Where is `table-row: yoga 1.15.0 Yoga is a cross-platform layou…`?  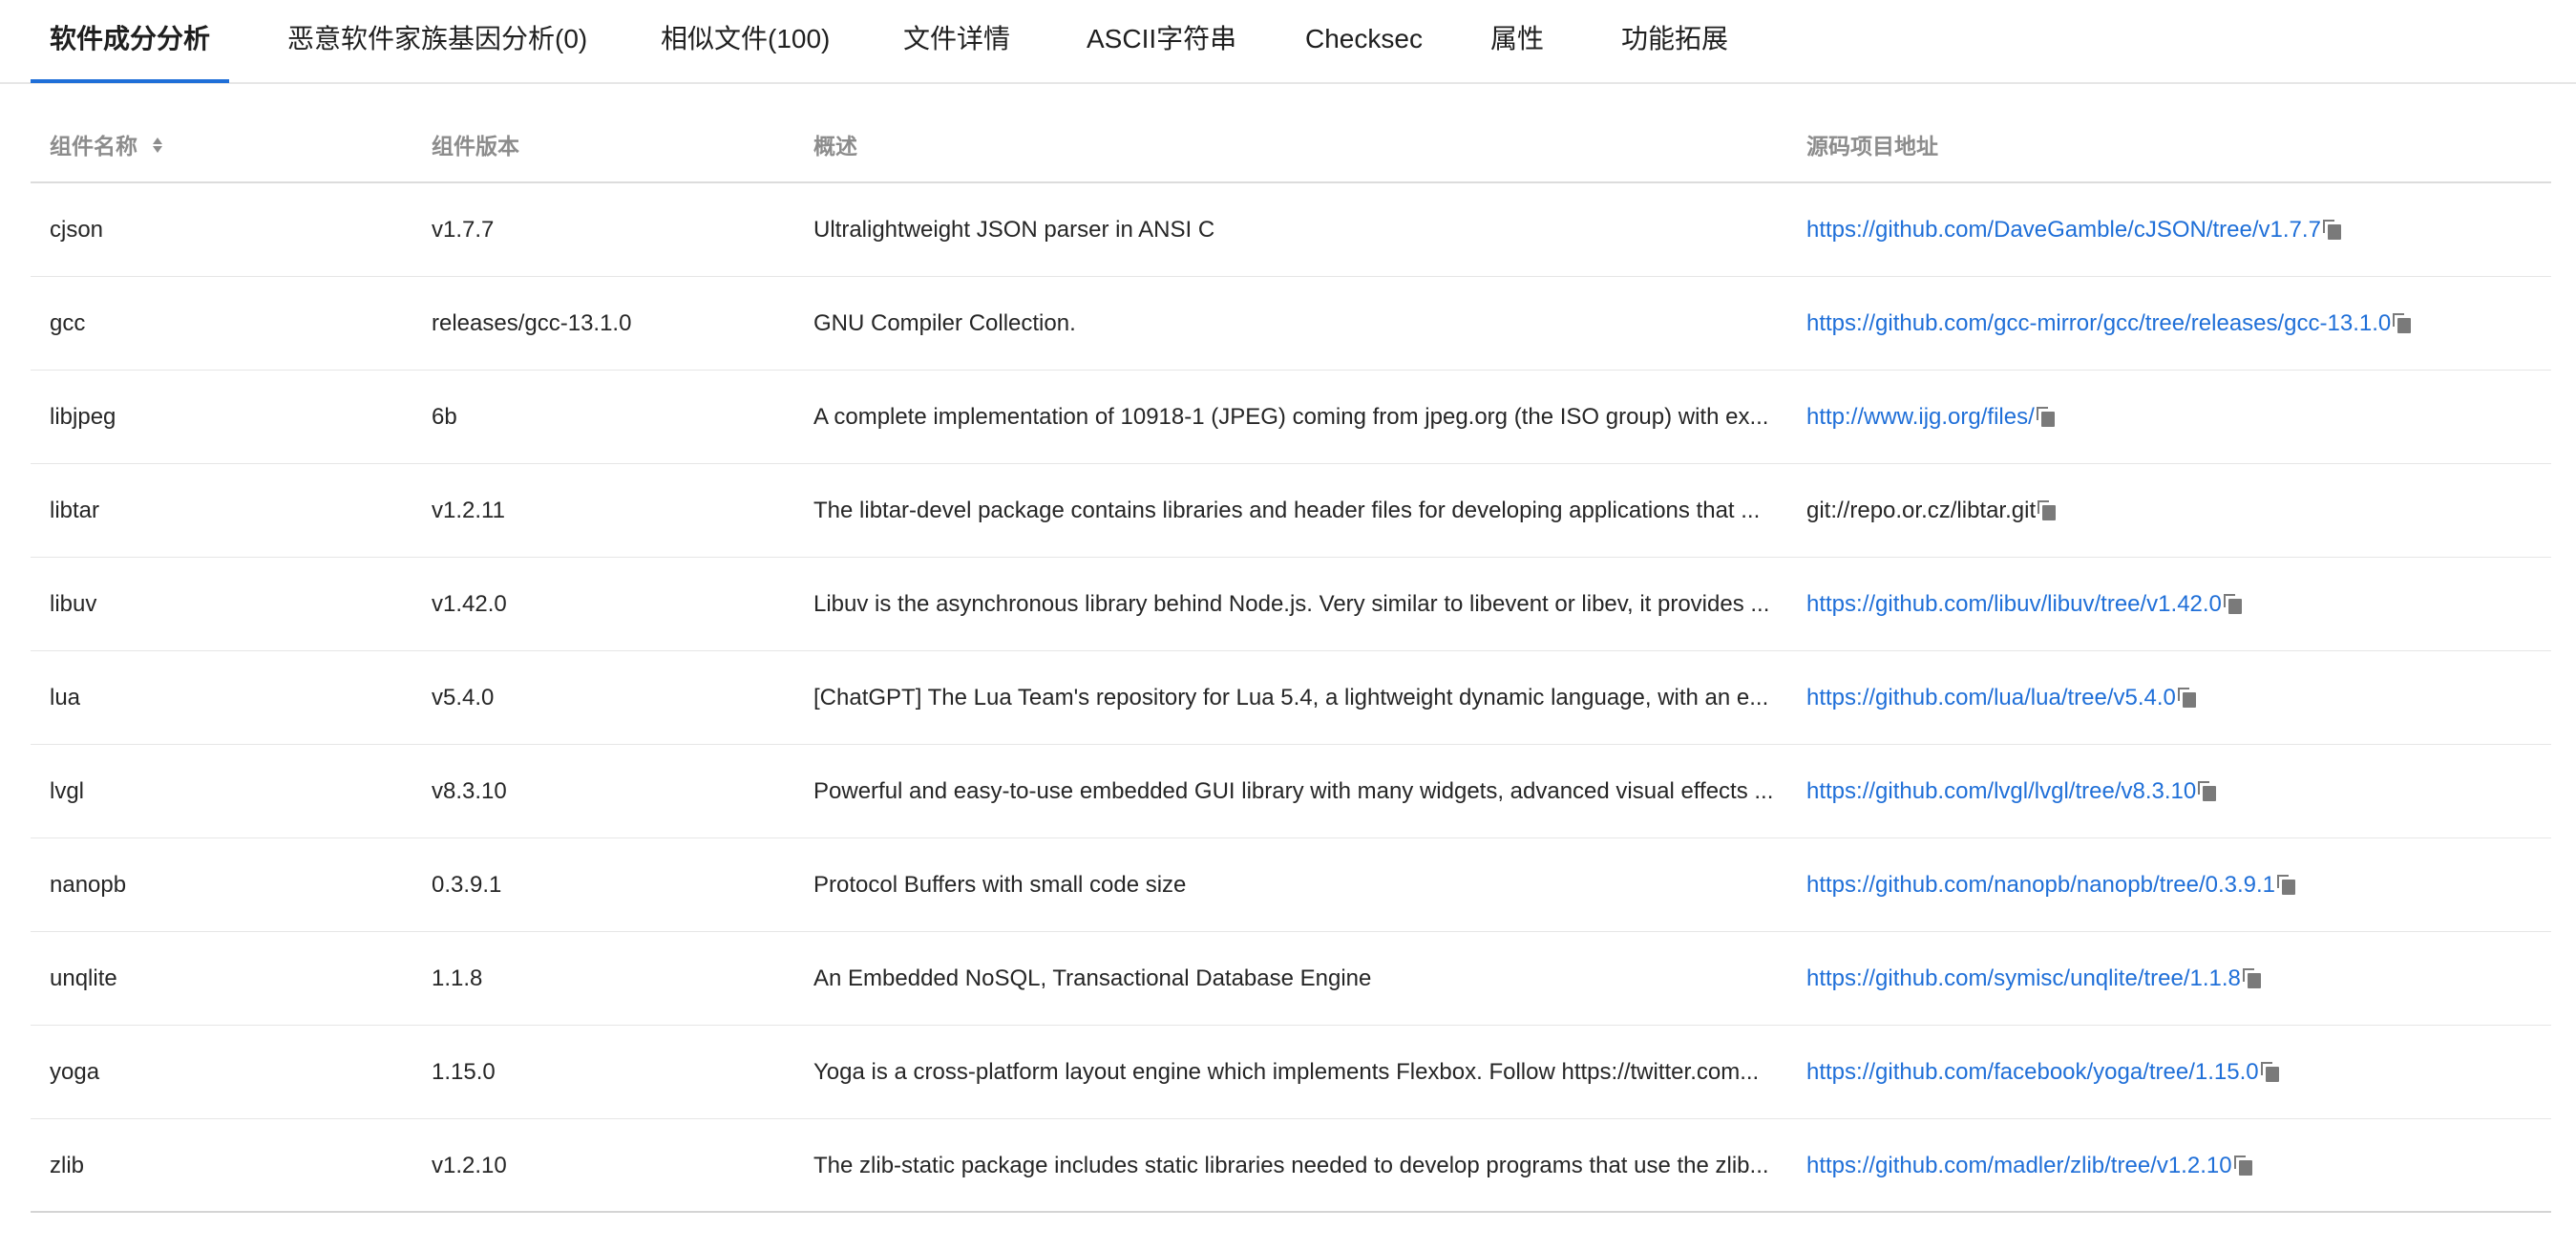 table-row: yoga 1.15.0 Yoga is a cross-platform layou… is located at coordinates (1291, 1072).